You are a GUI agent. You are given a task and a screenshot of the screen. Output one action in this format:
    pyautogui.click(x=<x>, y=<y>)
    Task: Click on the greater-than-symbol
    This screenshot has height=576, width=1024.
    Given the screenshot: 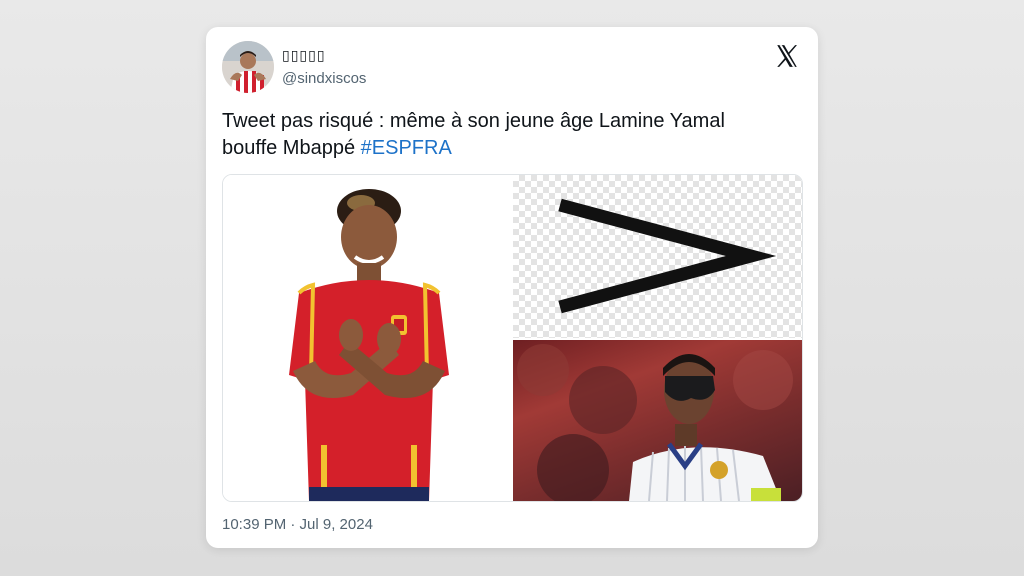 What is the action you would take?
    pyautogui.click(x=667, y=256)
    